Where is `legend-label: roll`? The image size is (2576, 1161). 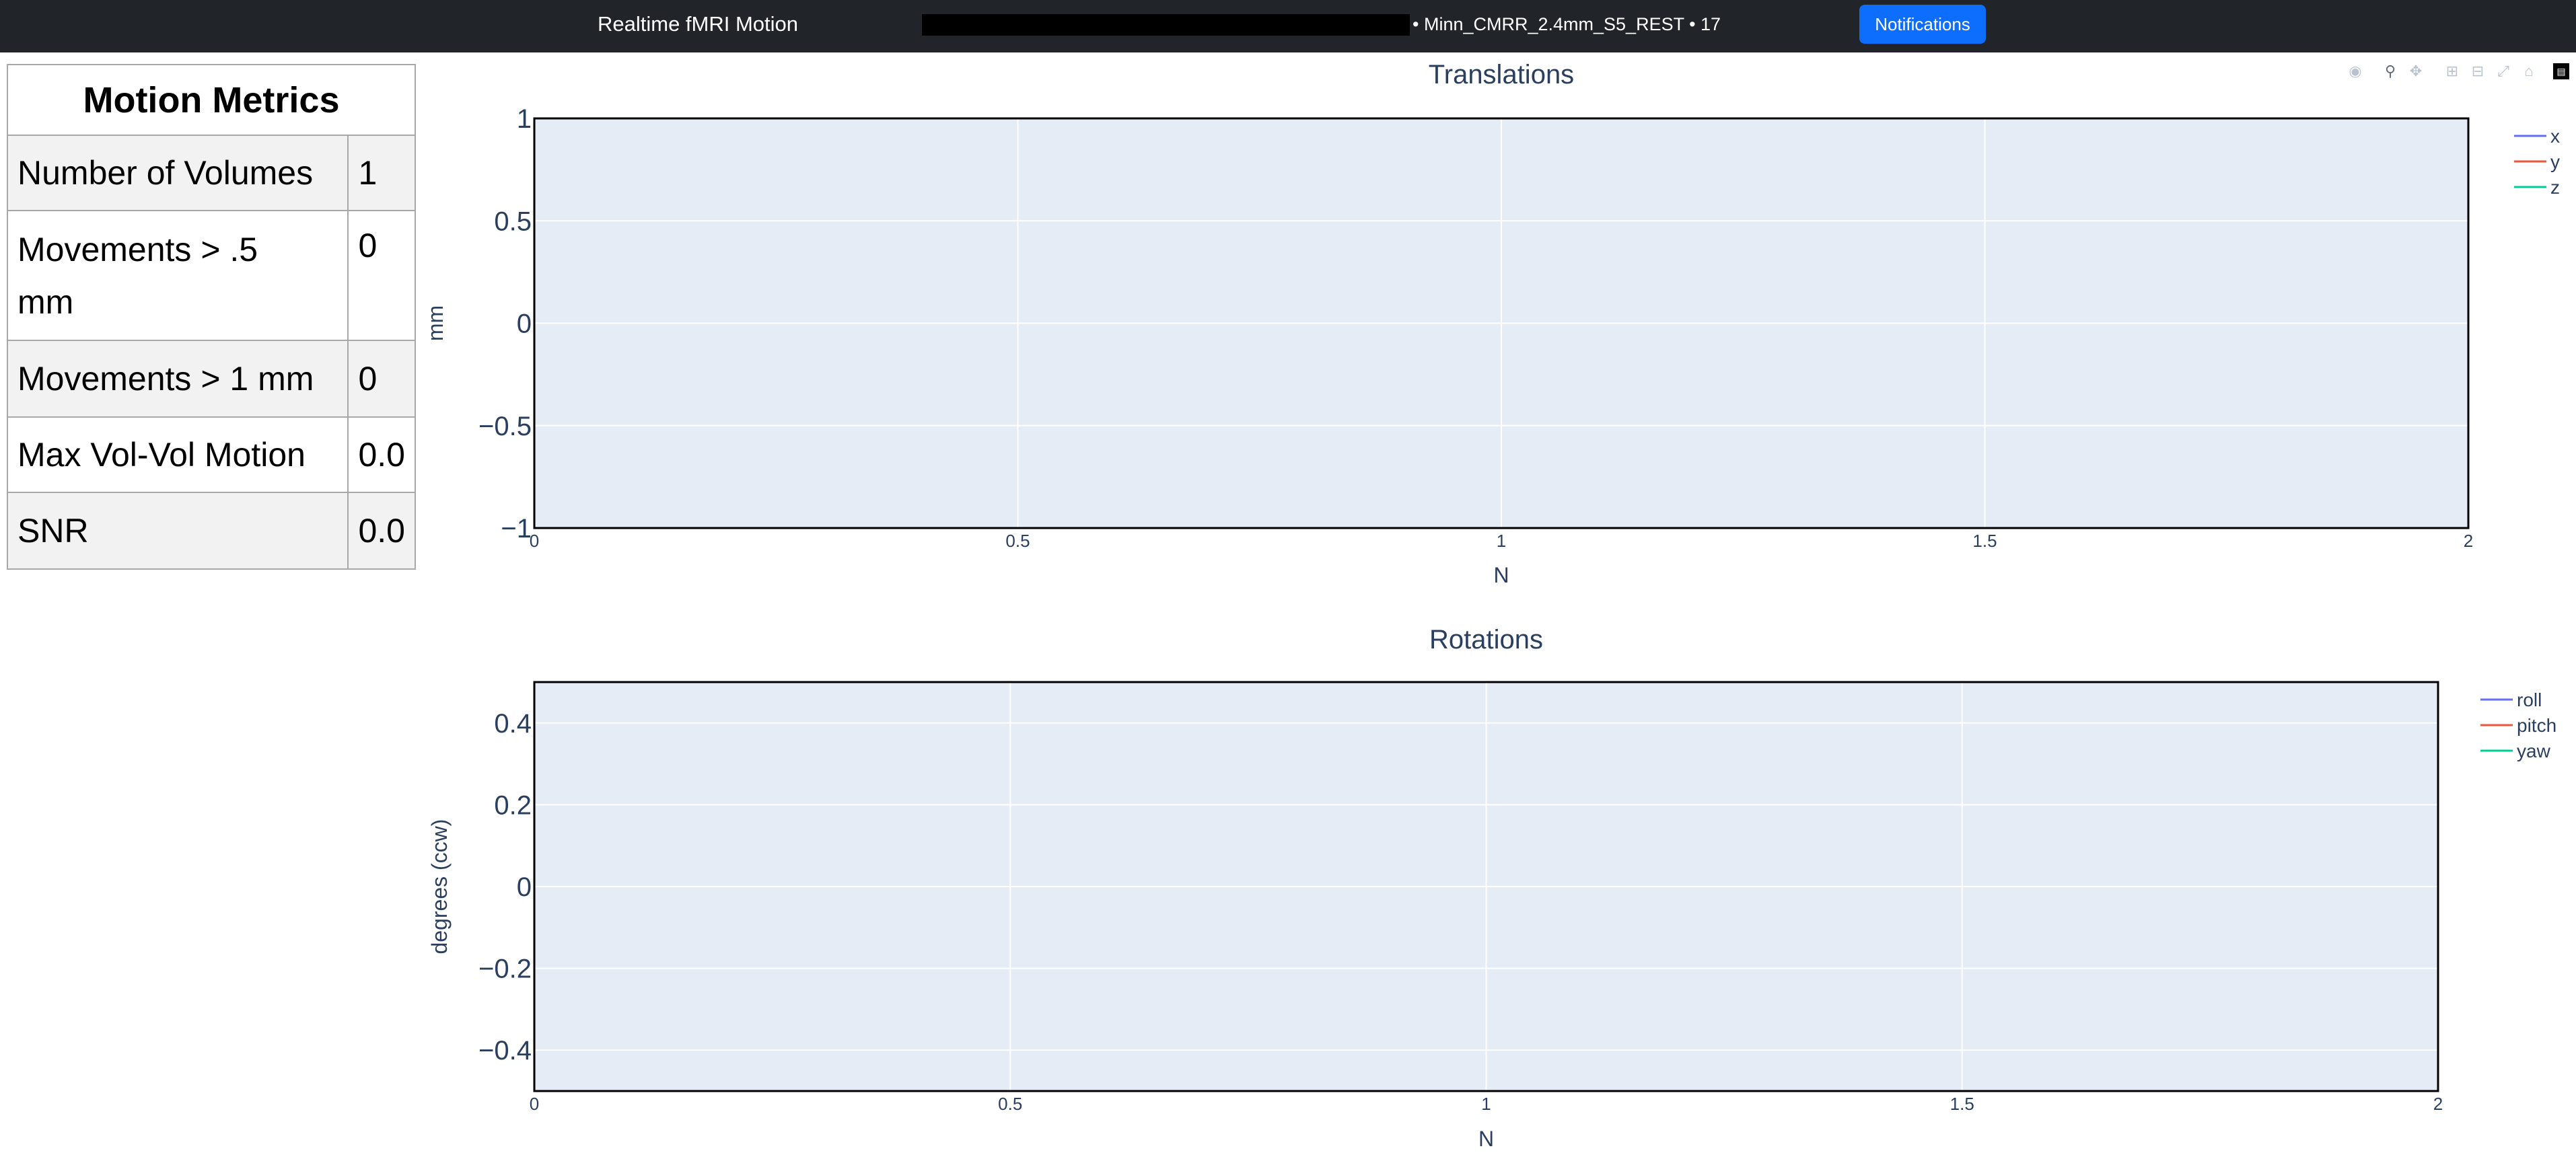
legend-label: roll is located at coordinates (2529, 700).